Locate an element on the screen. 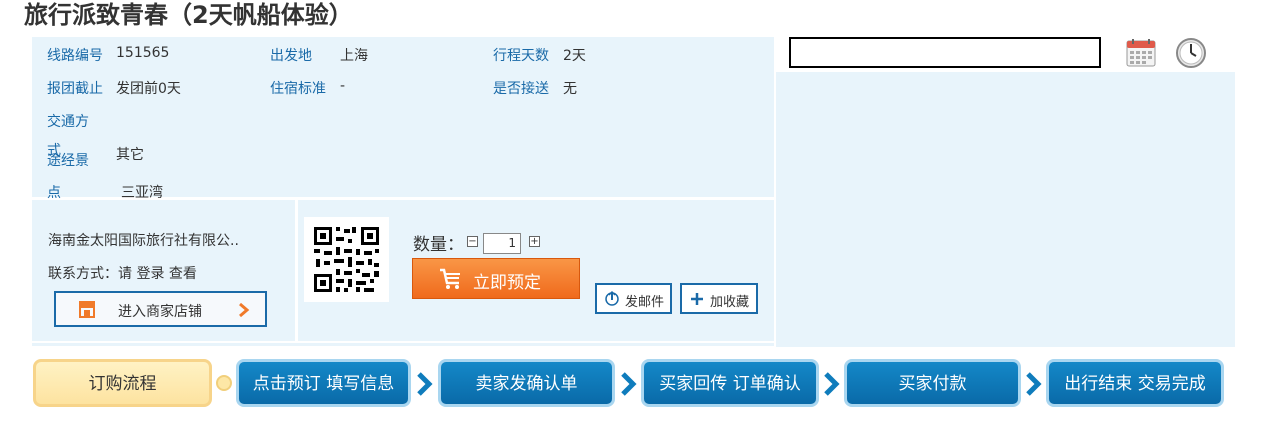 The width and height of the screenshot is (1275, 434). enter-store-label: 进入商家店铺 is located at coordinates (160, 312).